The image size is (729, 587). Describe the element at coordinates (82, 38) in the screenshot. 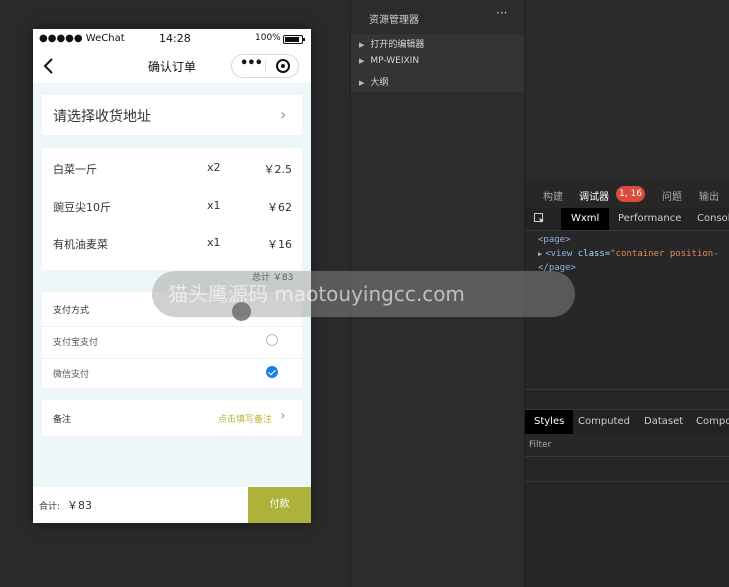

I see `carrier-label: ●●●●● WeChat` at that location.